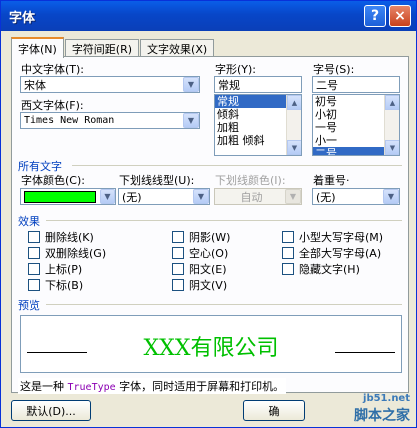 This screenshot has height=428, width=417. I want to click on font-size-list: 初号 小初 一号 小一 二号 ▲ ▼, so click(356, 125).